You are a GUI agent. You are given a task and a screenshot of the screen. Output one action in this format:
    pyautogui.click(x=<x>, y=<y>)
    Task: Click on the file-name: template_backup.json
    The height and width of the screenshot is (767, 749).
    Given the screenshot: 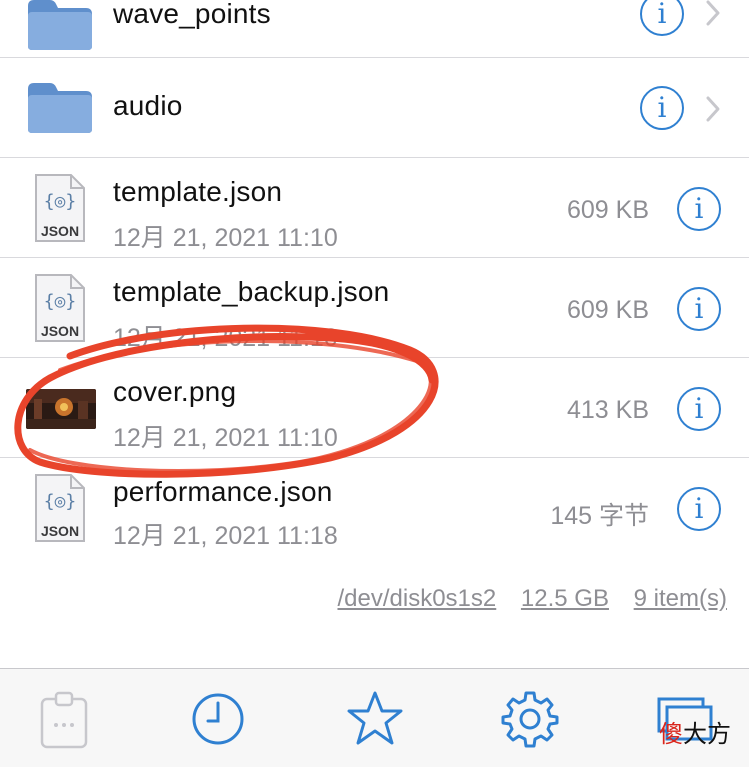 What is the action you would take?
    pyautogui.click(x=251, y=291)
    